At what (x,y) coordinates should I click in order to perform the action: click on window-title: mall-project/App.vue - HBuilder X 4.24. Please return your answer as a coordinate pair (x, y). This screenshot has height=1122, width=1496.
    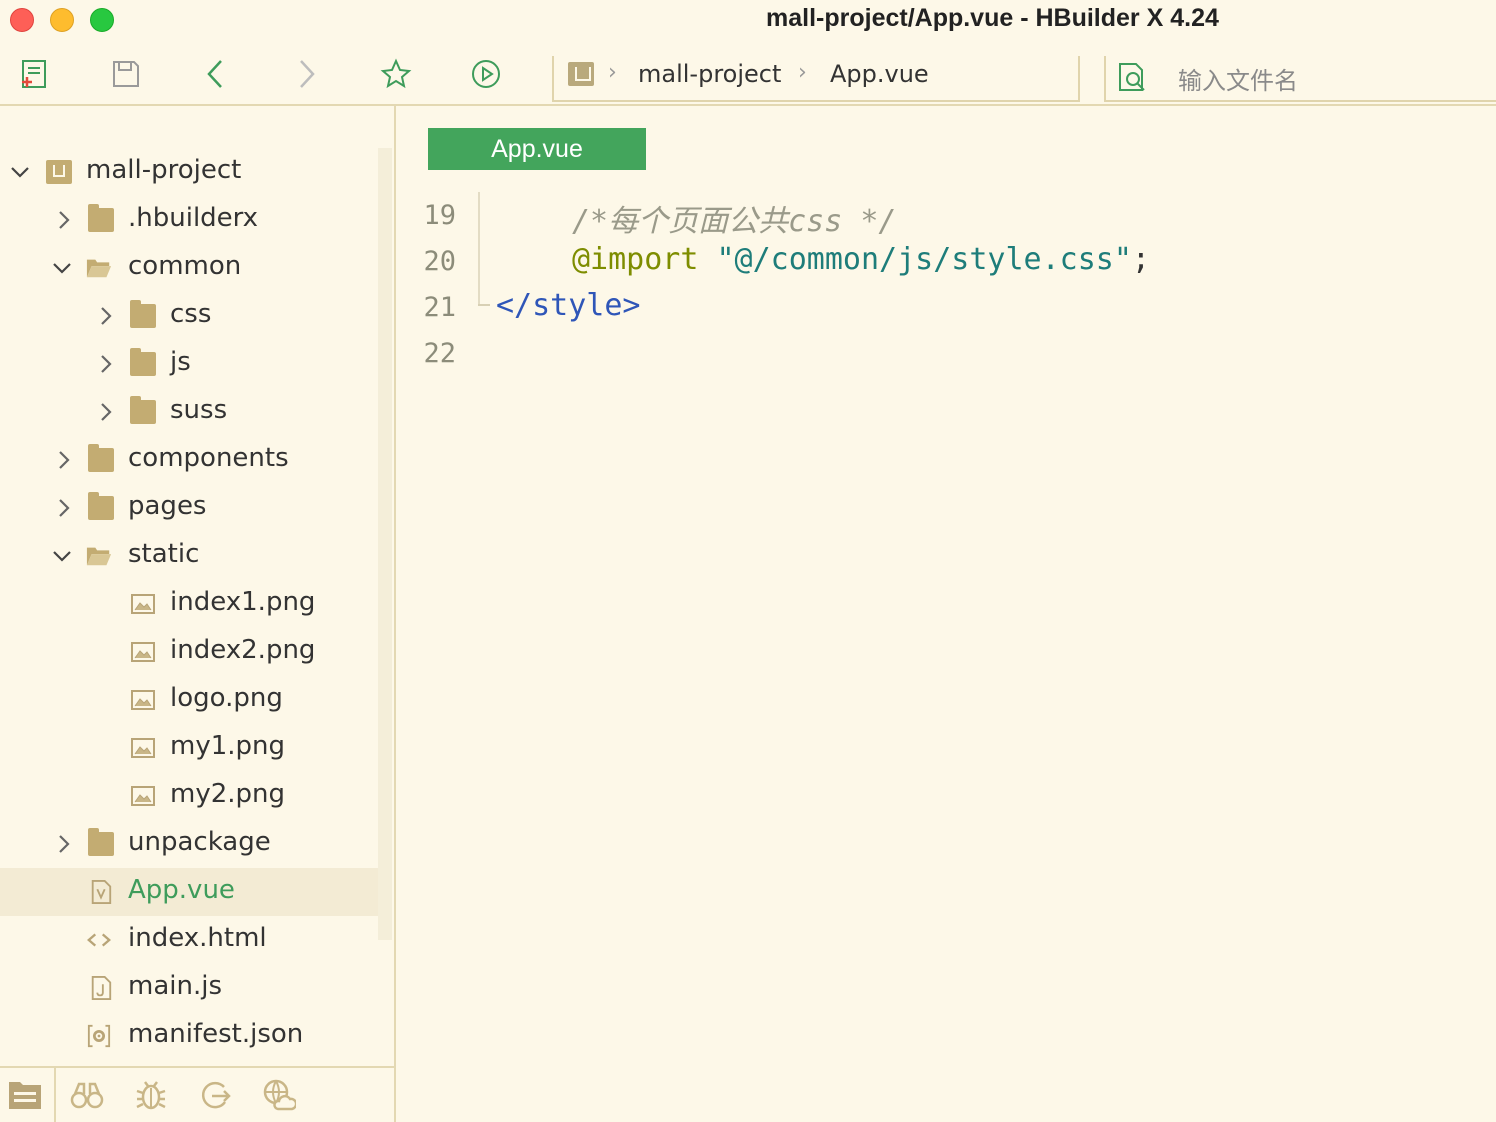
    Looking at the image, I should click on (992, 18).